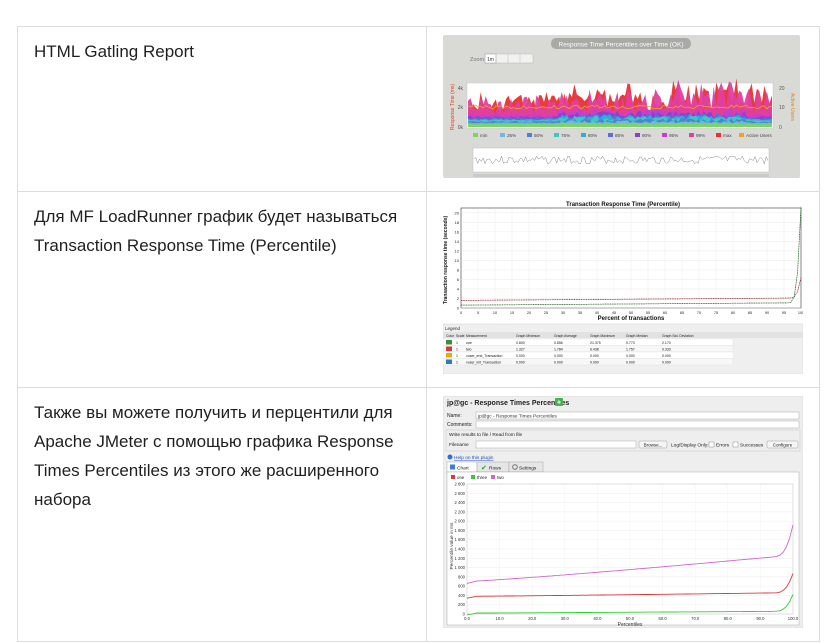  What do you see at coordinates (493, 467) in the screenshot?
I see `tab-rows: ✔ Rows` at bounding box center [493, 467].